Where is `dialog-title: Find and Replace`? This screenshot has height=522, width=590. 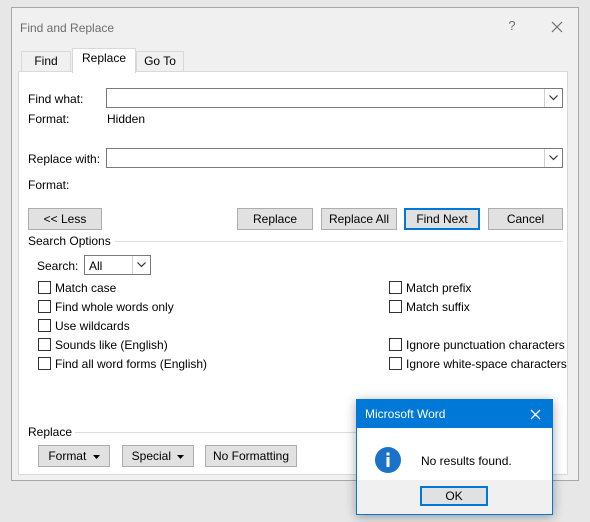
dialog-title: Find and Replace is located at coordinates (67, 28).